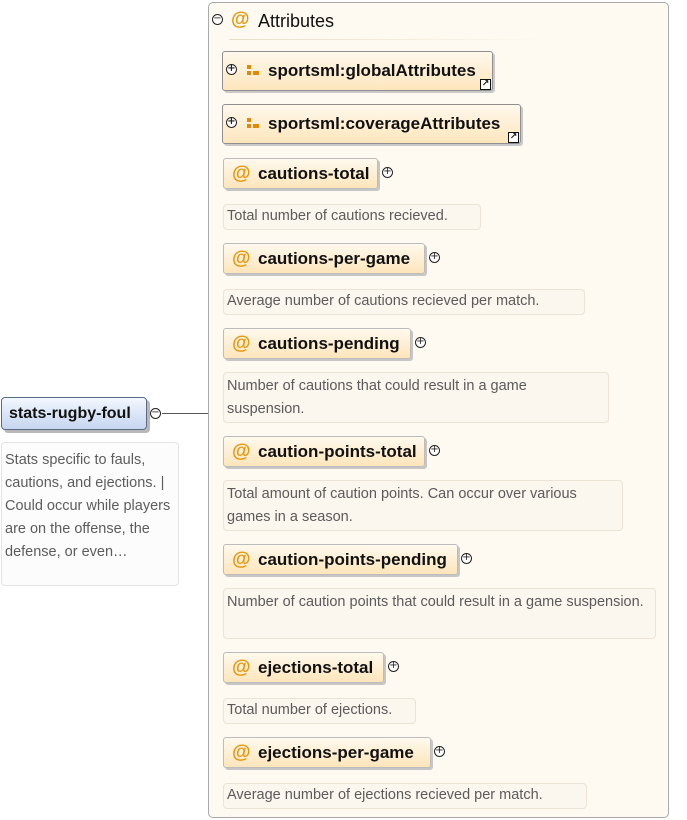 The image size is (687, 820). Describe the element at coordinates (384, 123) in the screenshot. I see `attribute-group-name: sportsml:coverageAttributes` at that location.